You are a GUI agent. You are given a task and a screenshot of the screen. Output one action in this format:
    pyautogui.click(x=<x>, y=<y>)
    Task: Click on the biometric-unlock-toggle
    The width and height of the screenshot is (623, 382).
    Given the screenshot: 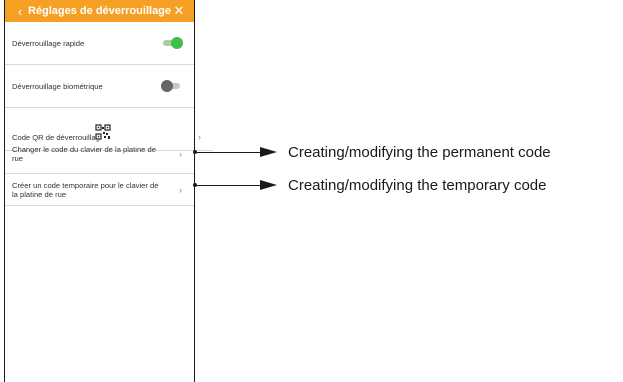 What is the action you would take?
    pyautogui.click(x=171, y=86)
    